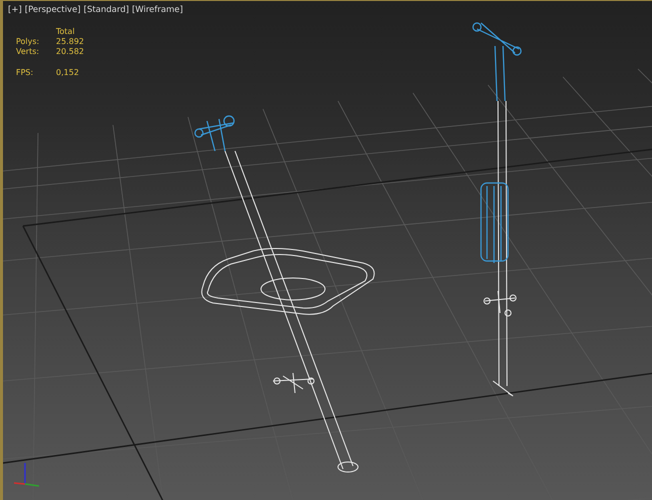 The height and width of the screenshot is (500, 652). I want to click on stat-value: 25.892, so click(70, 41).